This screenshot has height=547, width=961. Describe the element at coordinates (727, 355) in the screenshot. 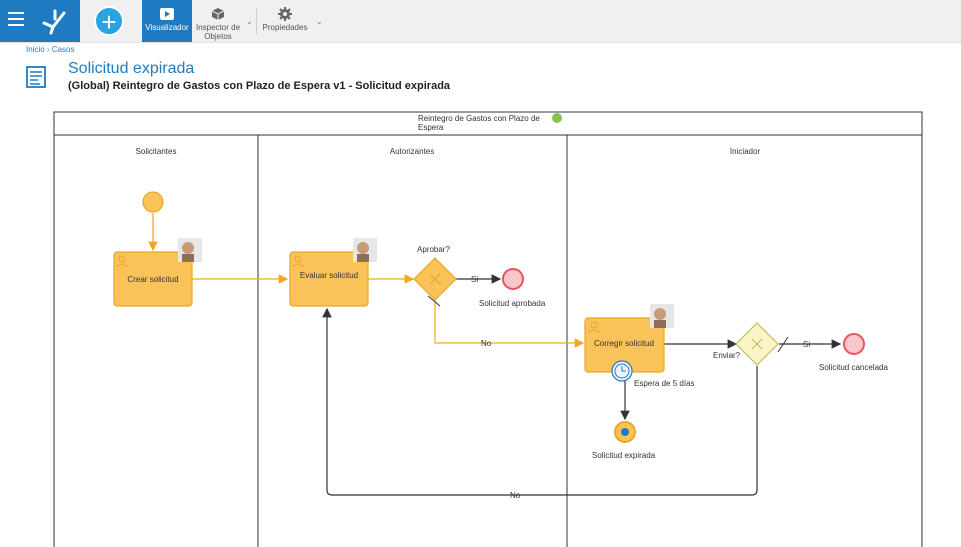

I see `gateway-enviar-label: Enviar?` at that location.